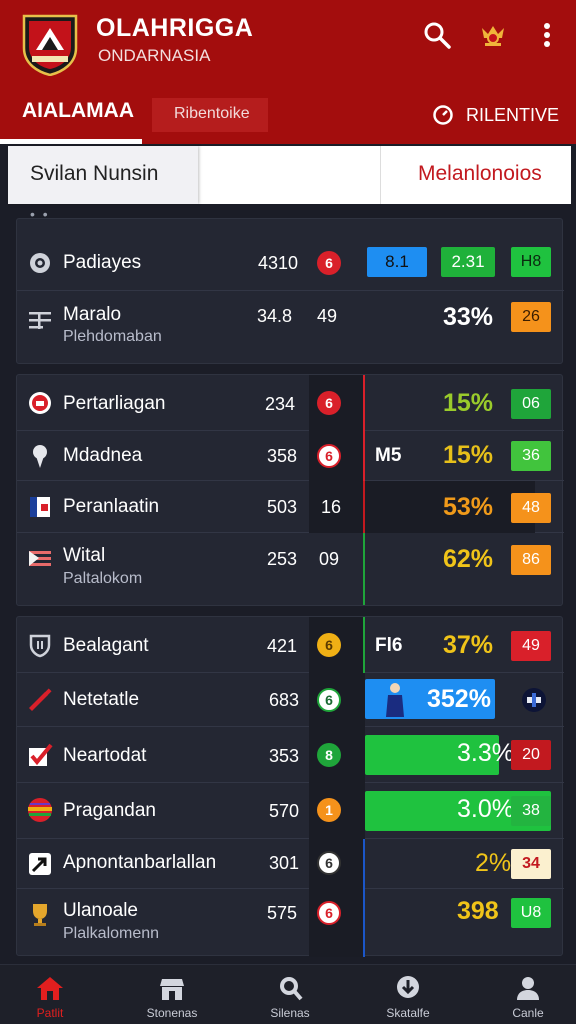  Describe the element at coordinates (284, 700) in the screenshot. I see `row-number: 683` at that location.